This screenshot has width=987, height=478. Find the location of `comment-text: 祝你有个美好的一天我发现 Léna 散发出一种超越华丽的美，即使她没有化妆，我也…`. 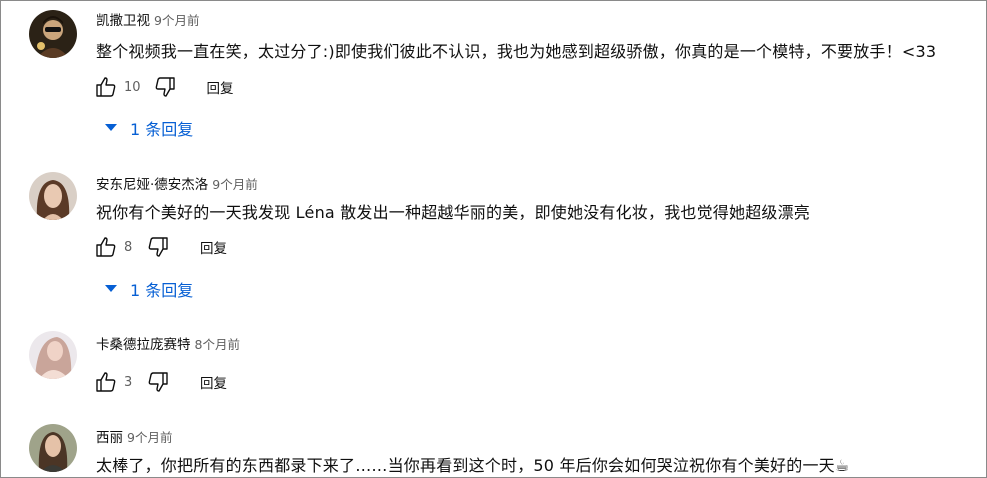

comment-text: 祝你有个美好的一天我发现 Léna 散发出一种超越华丽的美，即使她没有化妆，我也… is located at coordinates (453, 212).